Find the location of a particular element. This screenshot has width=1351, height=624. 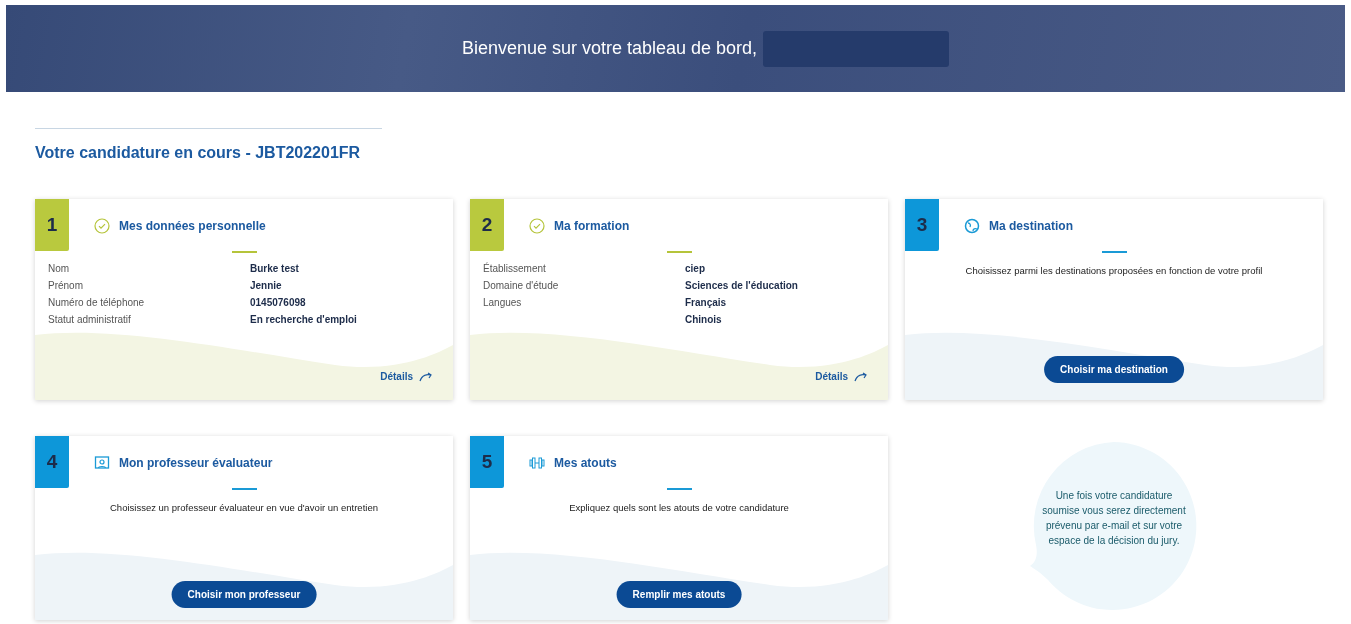

dumbbell-icon is located at coordinates (537, 463).